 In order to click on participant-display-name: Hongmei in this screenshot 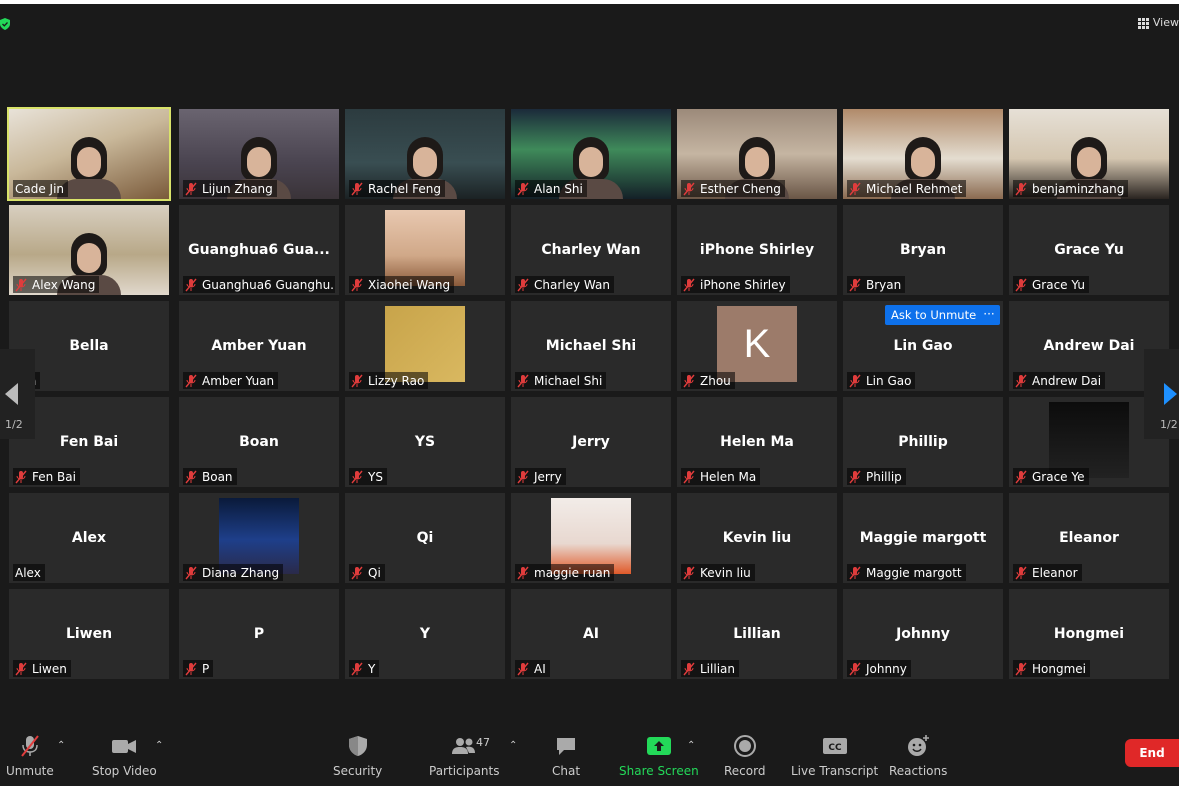, I will do `click(1089, 634)`.